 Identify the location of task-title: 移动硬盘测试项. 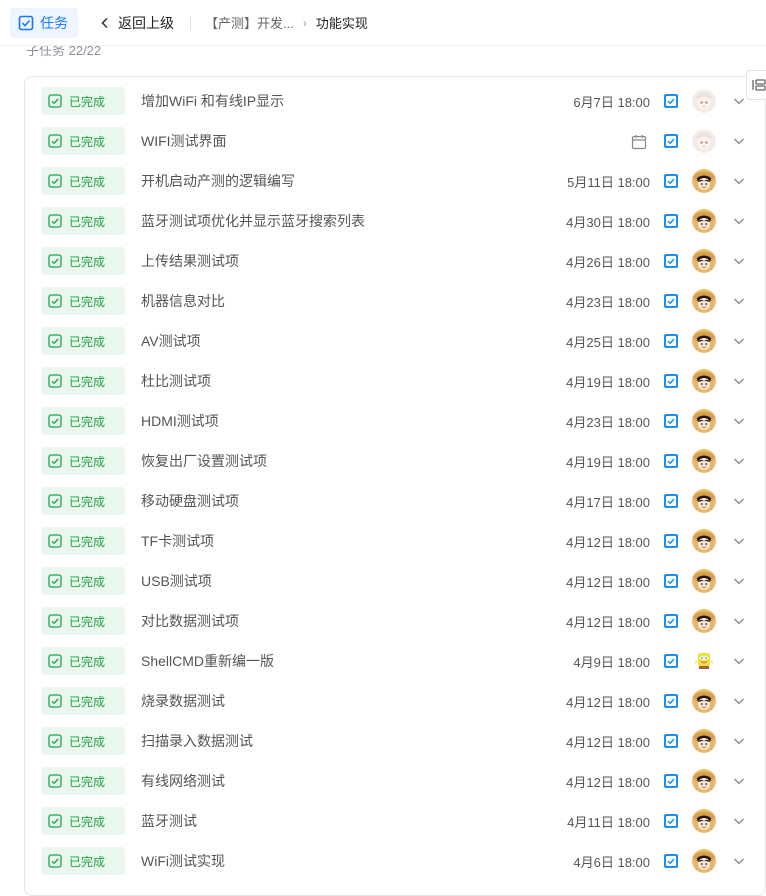
(447, 501).